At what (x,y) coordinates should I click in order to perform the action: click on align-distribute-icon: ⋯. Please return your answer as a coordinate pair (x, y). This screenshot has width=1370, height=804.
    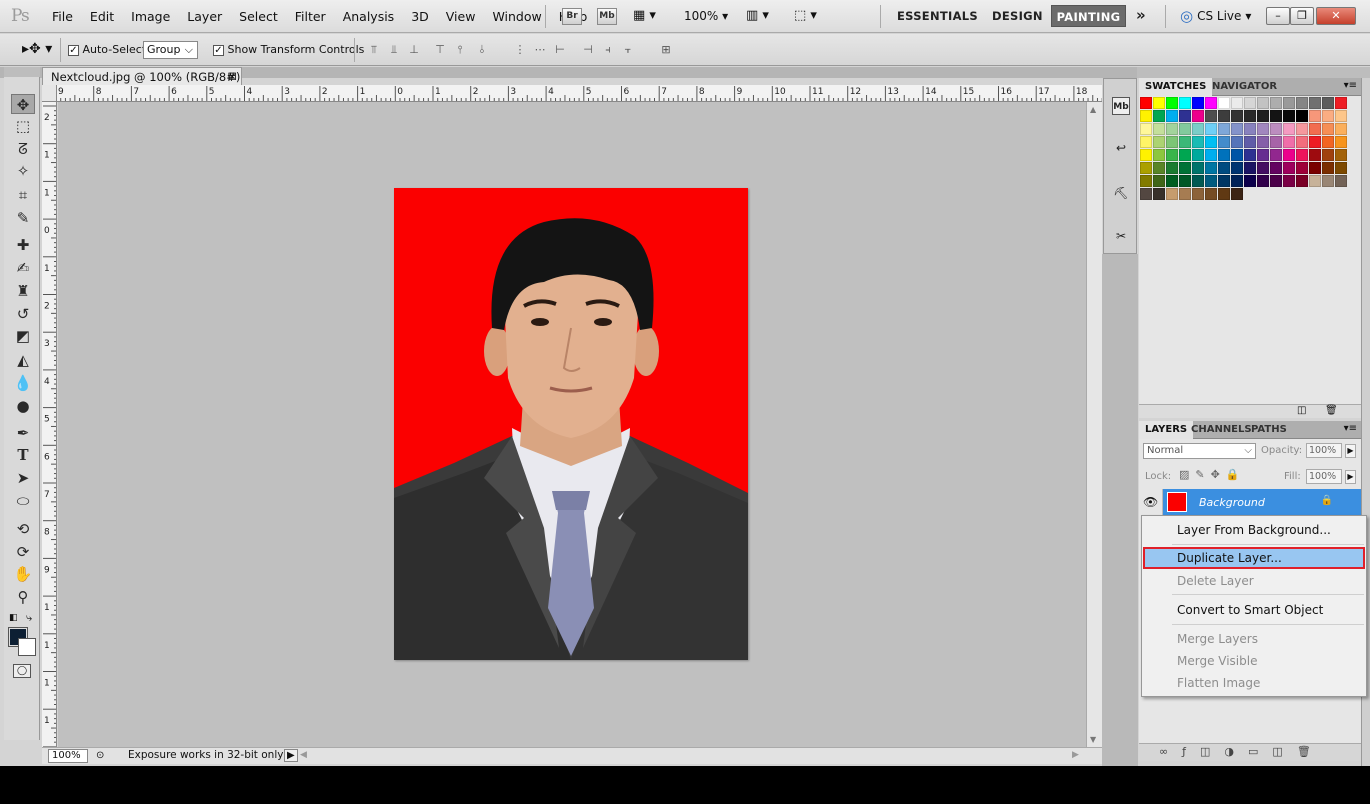
    Looking at the image, I should click on (540, 50).